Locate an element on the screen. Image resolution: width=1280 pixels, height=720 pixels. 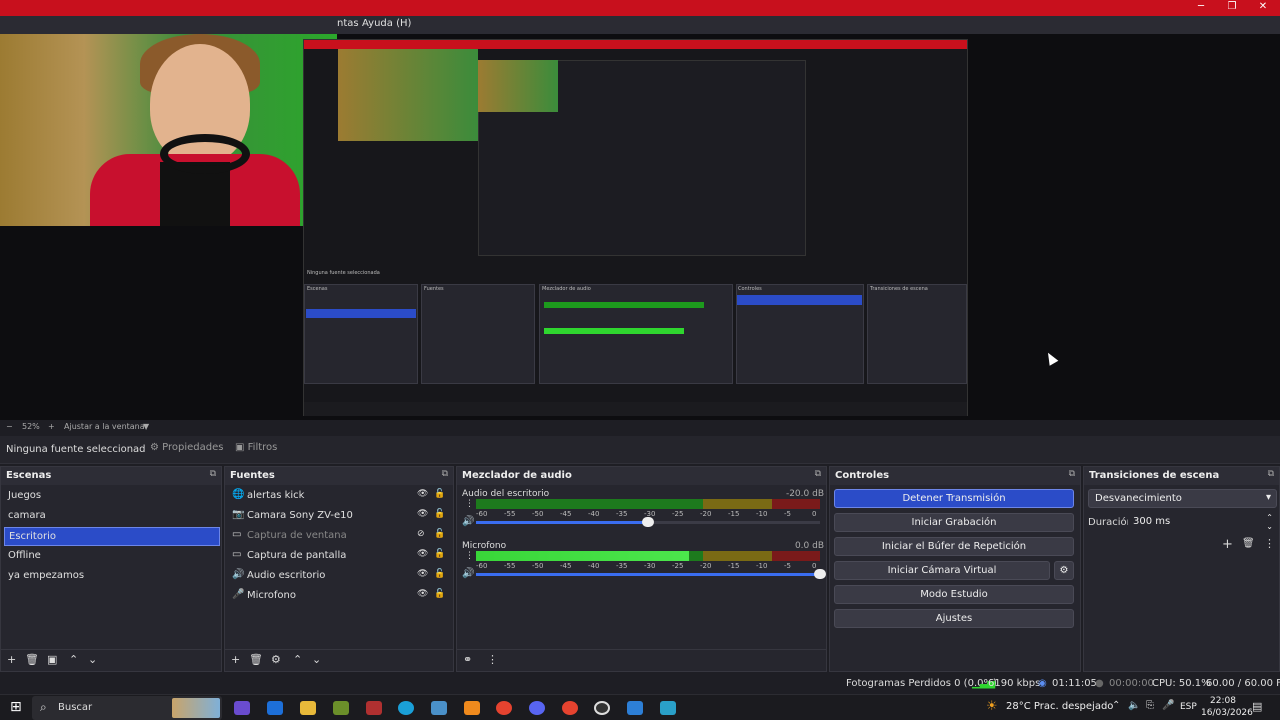
notification-icon: ▤ is located at coordinates (1257, 706).